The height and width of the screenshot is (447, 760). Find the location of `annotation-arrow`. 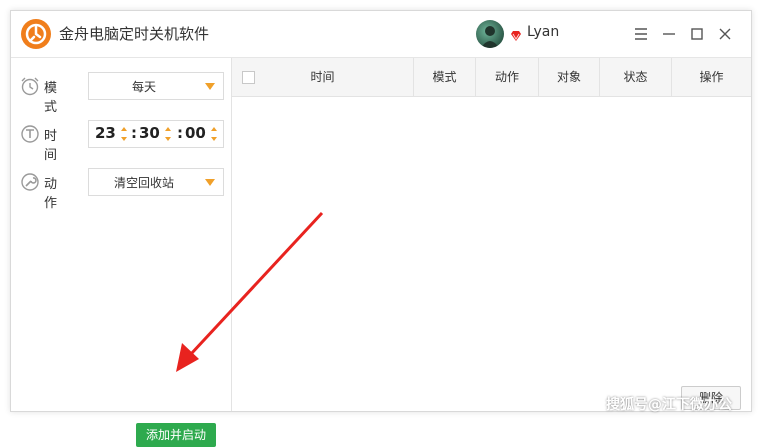

annotation-arrow is located at coordinates (250, 291).